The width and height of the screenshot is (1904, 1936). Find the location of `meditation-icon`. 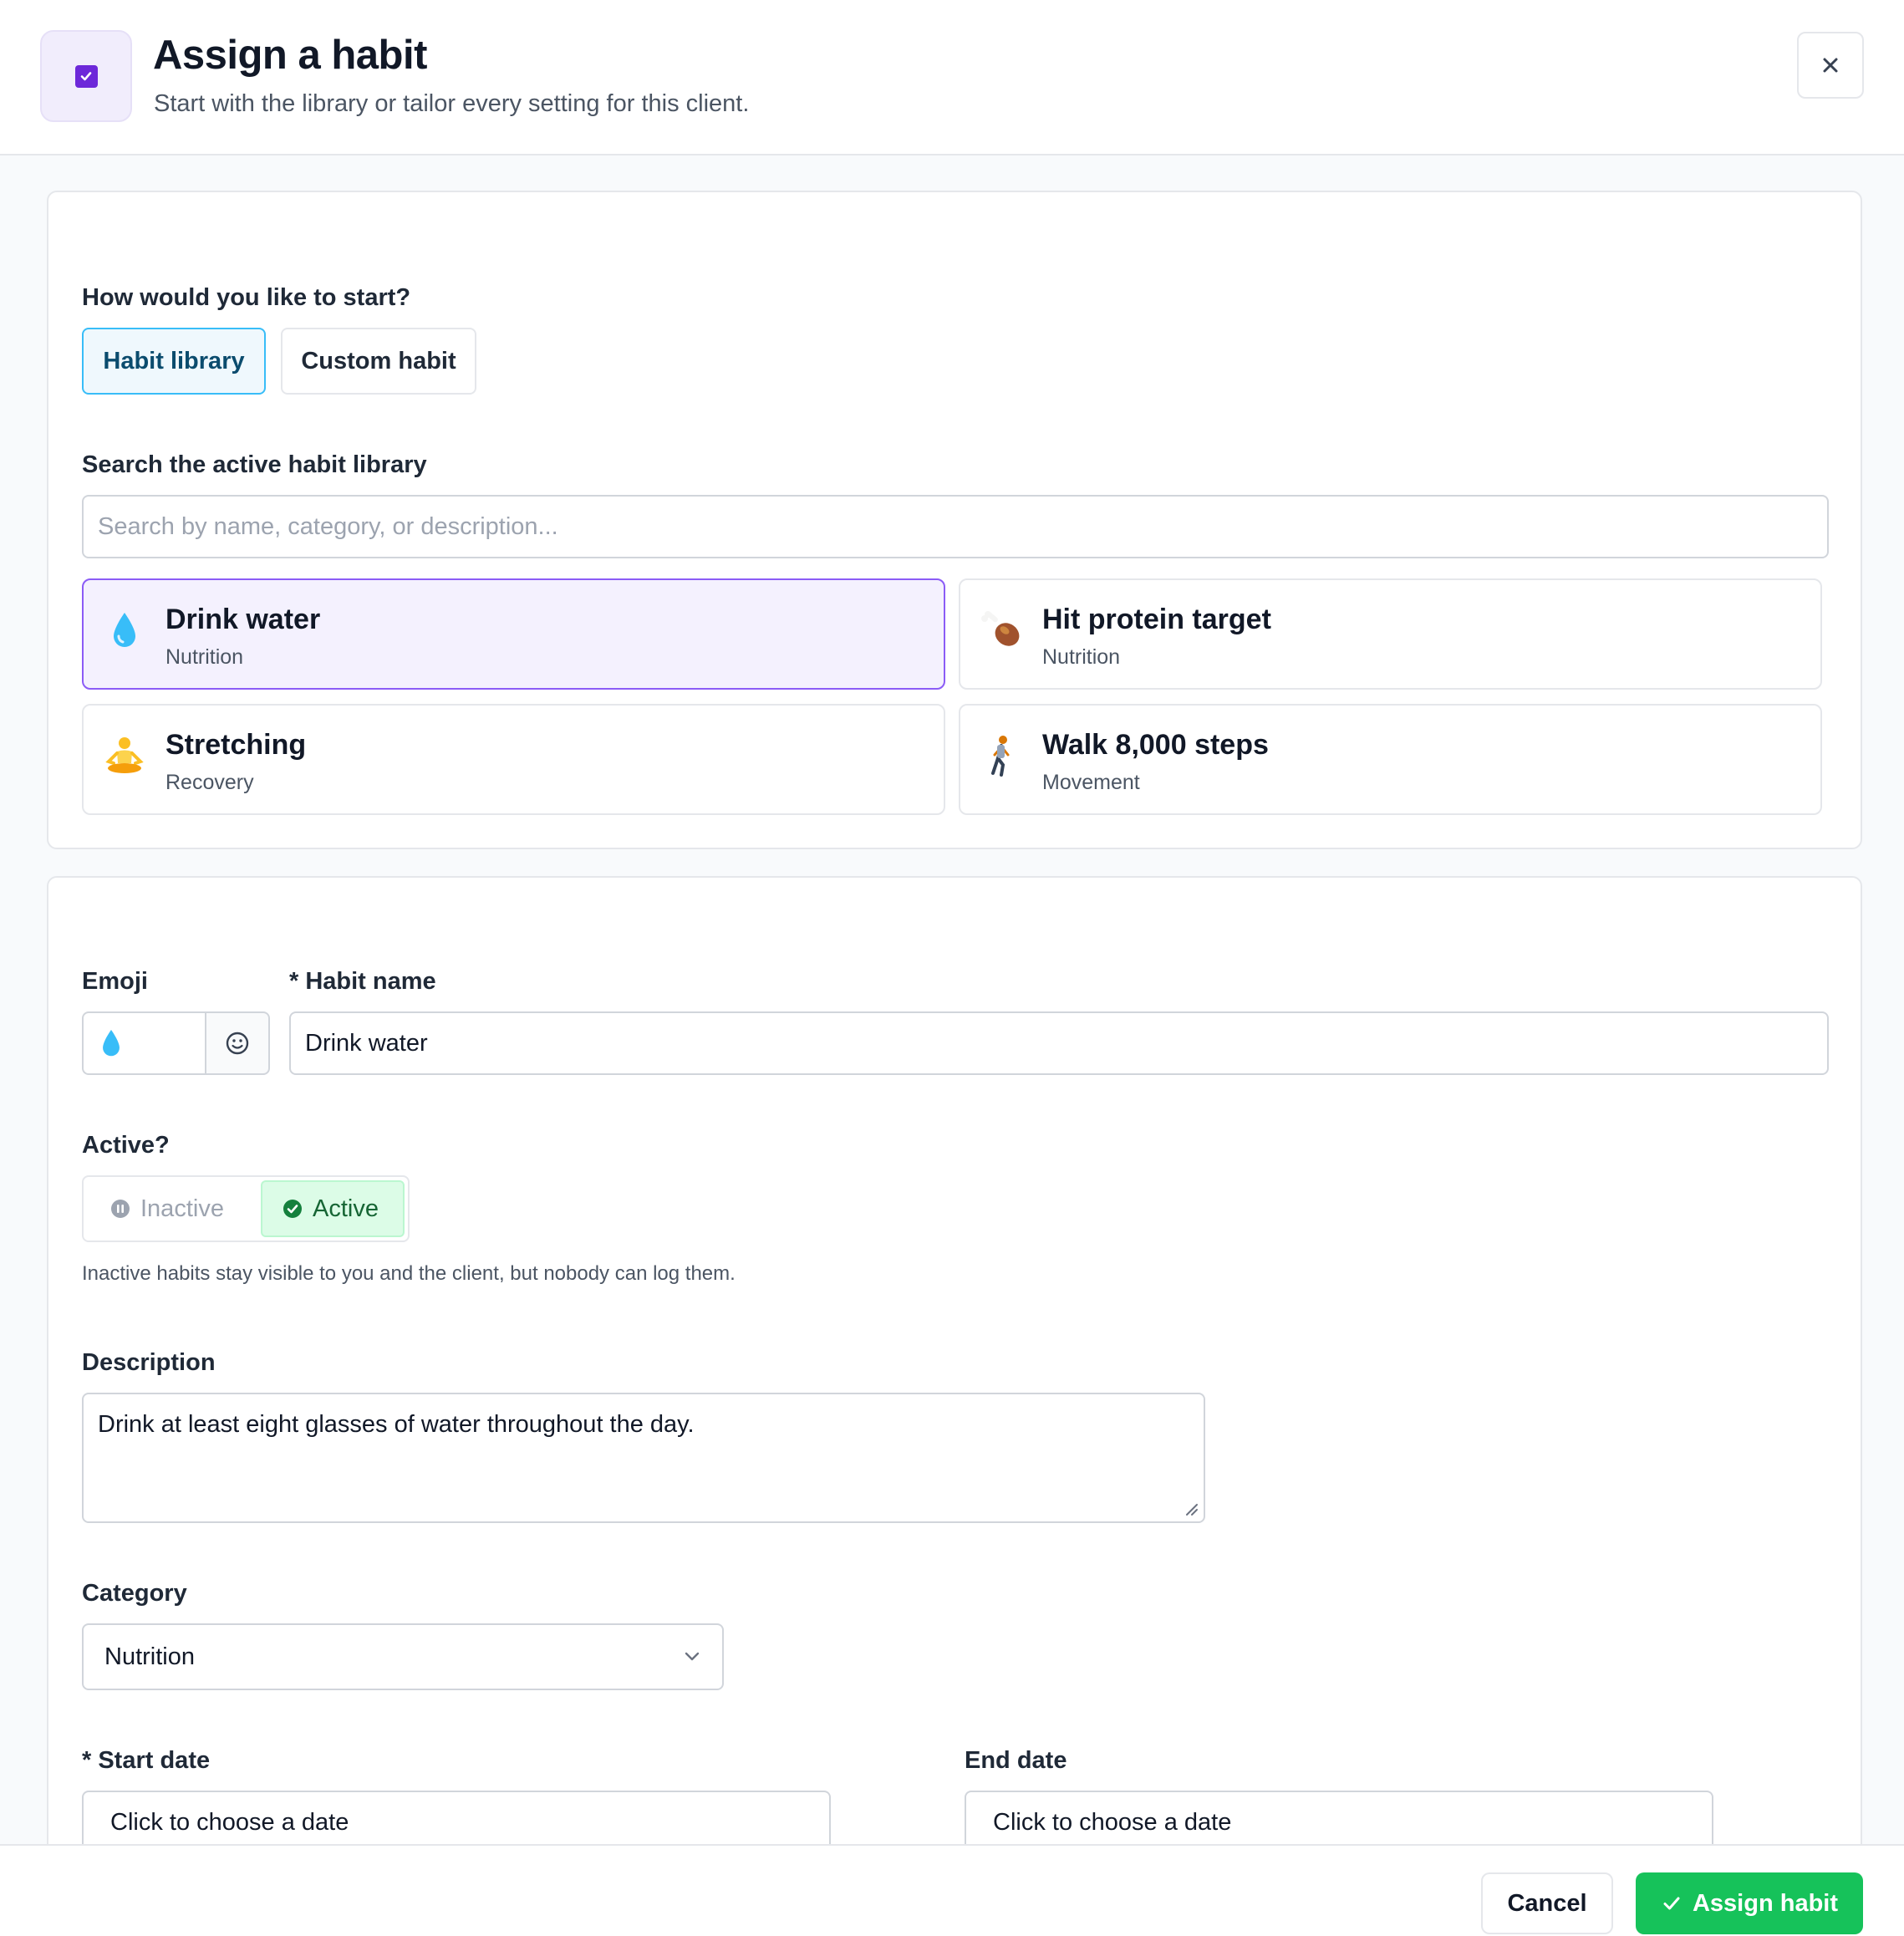

meditation-icon is located at coordinates (124, 756).